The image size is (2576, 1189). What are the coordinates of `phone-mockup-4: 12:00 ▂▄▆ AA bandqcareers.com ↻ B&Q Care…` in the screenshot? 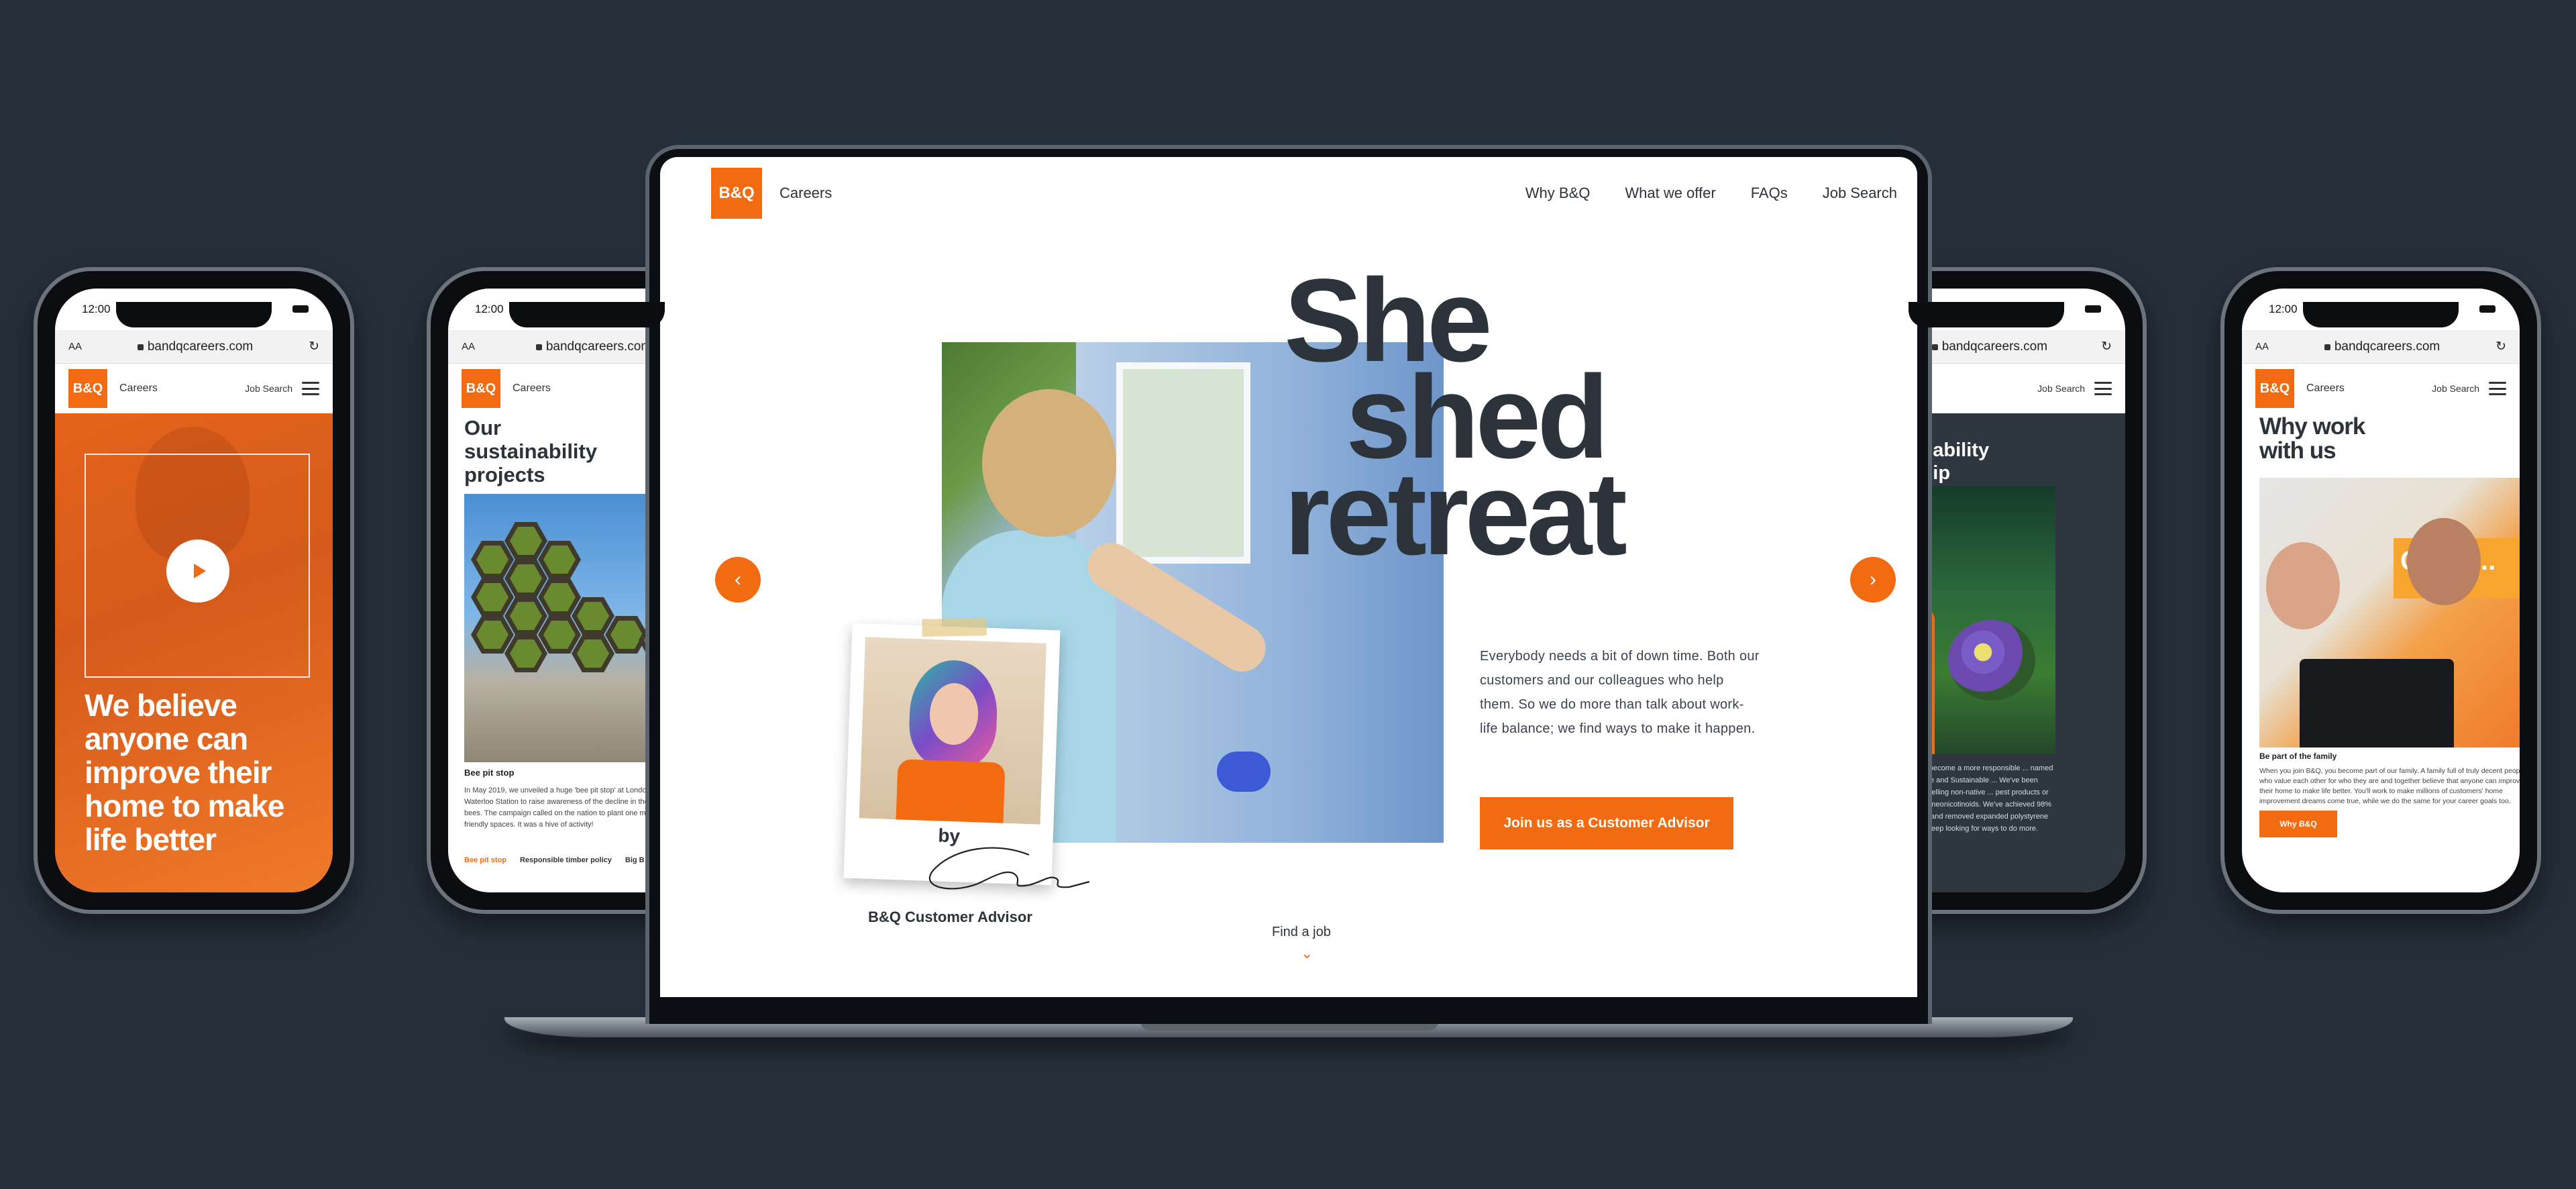 It's located at (2380, 590).